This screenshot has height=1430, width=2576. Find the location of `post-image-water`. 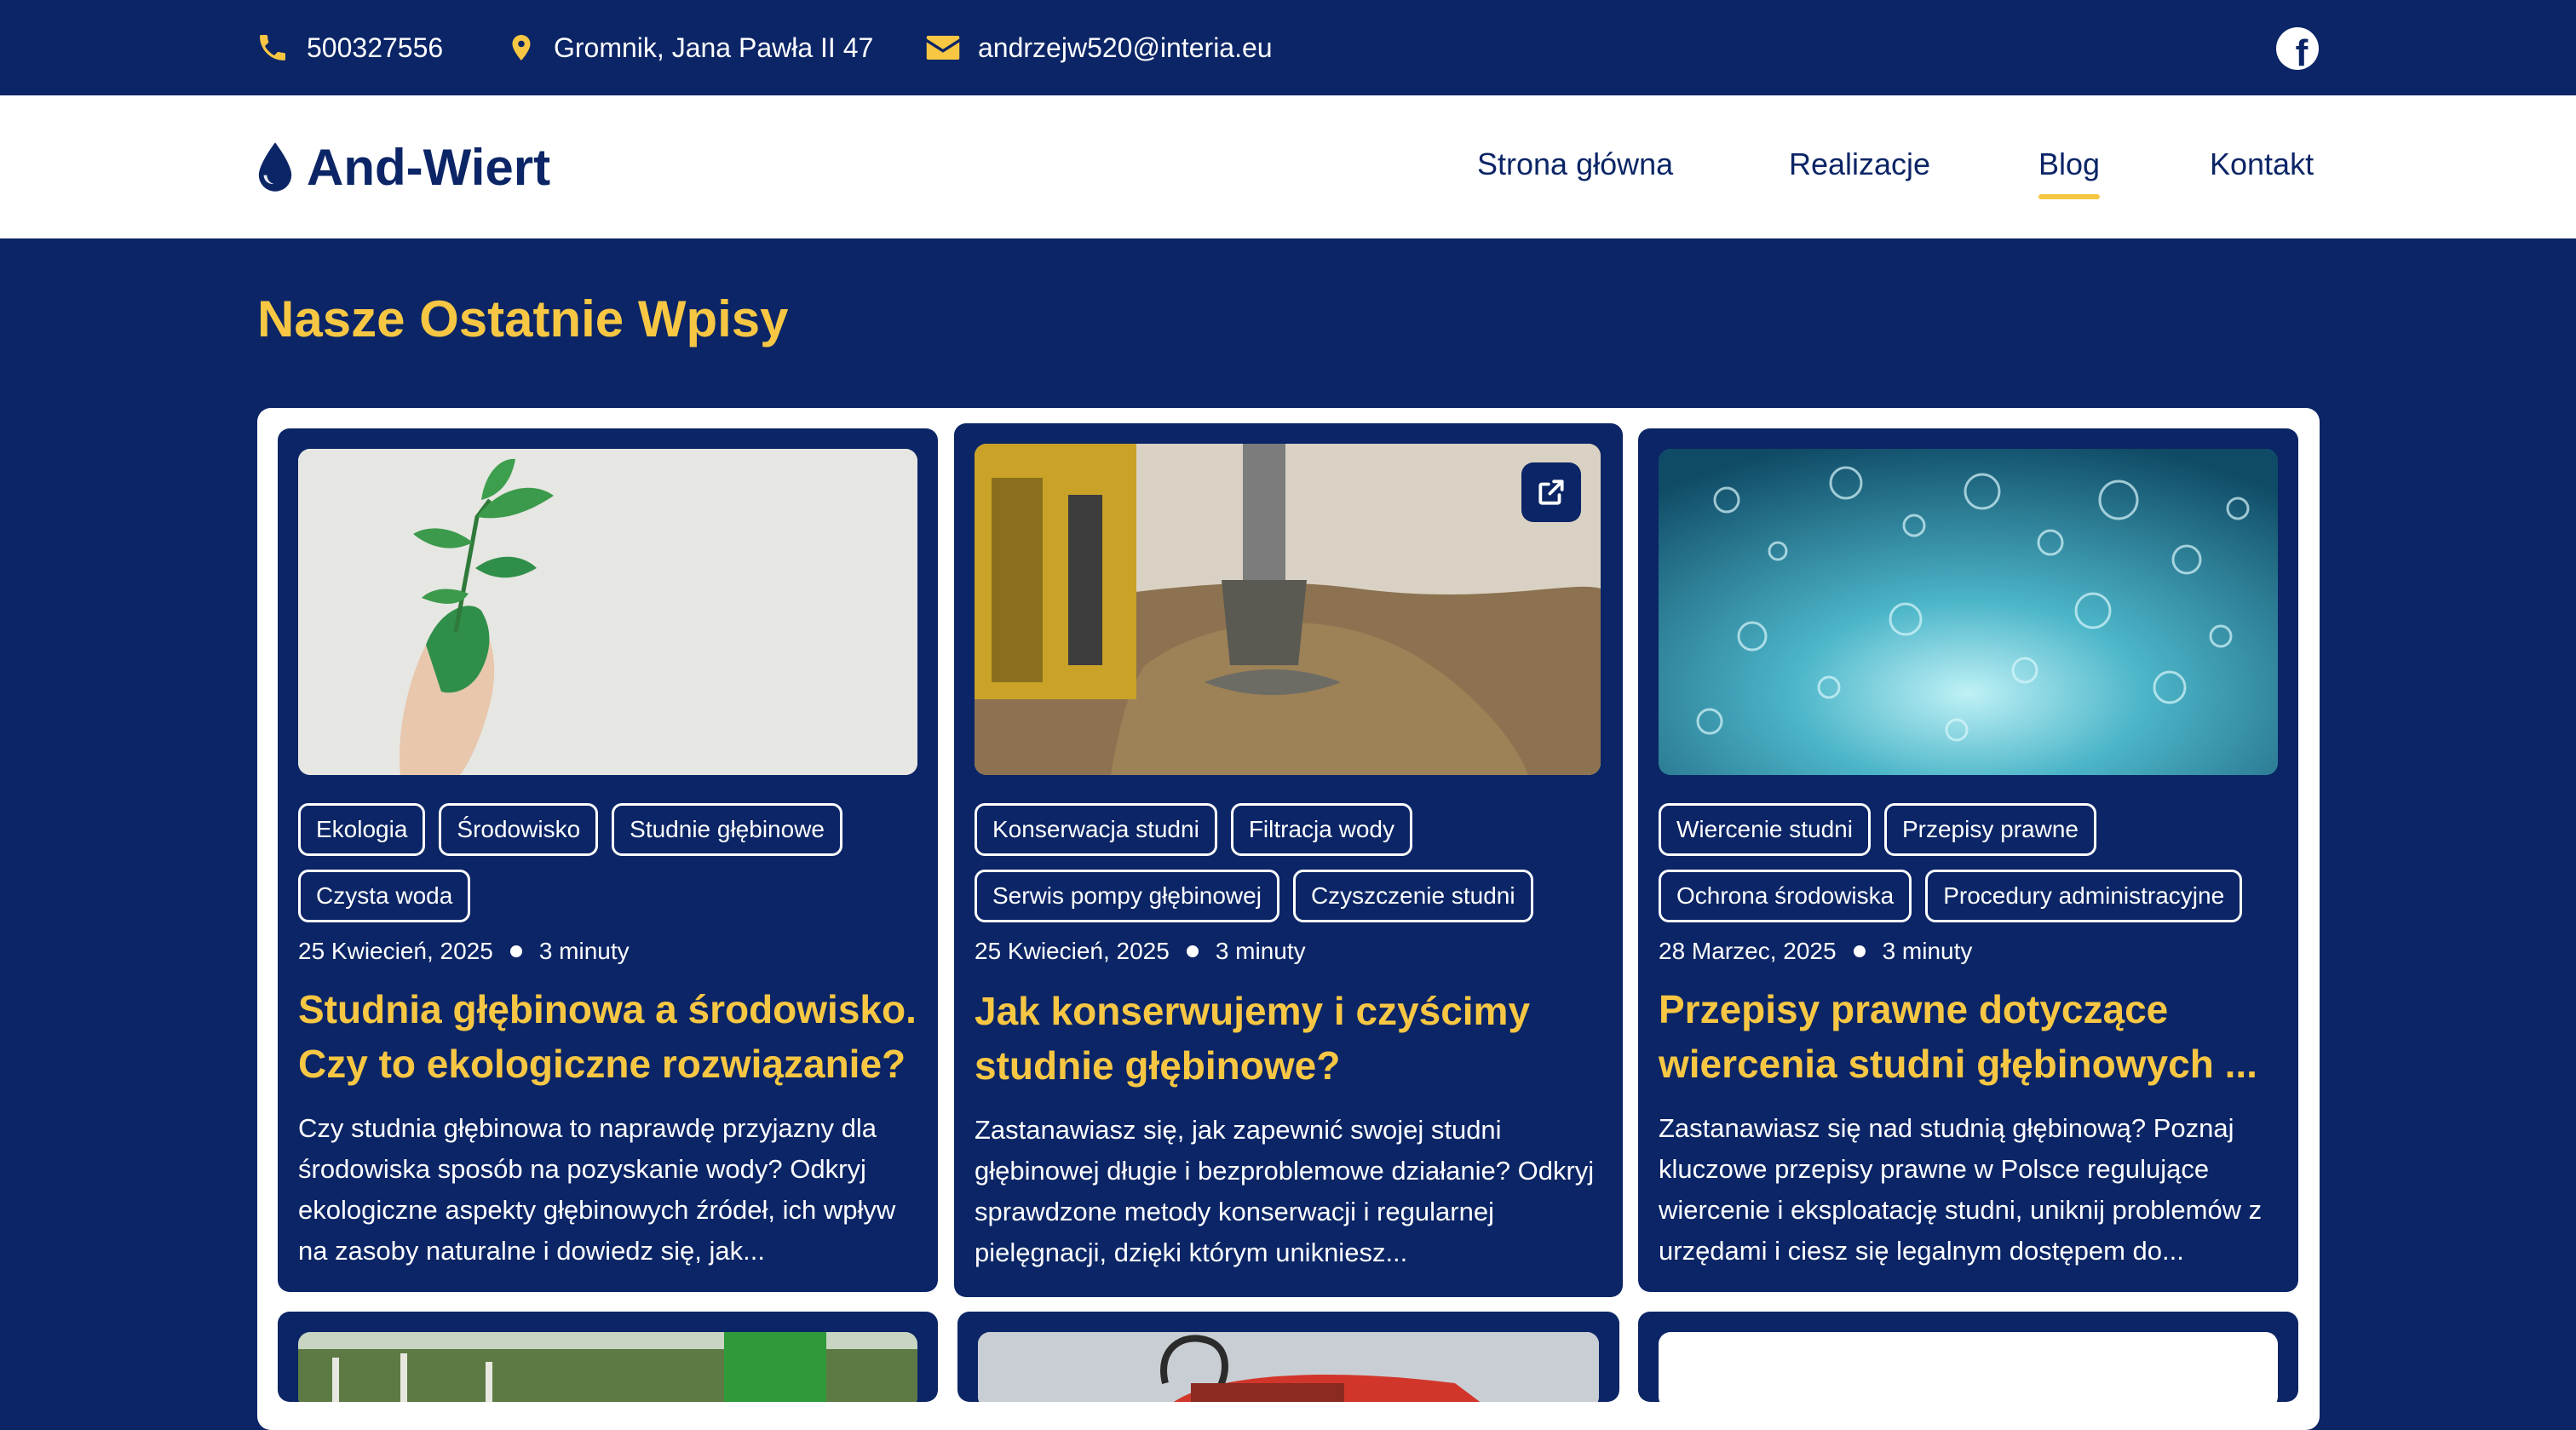

post-image-water is located at coordinates (1969, 612).